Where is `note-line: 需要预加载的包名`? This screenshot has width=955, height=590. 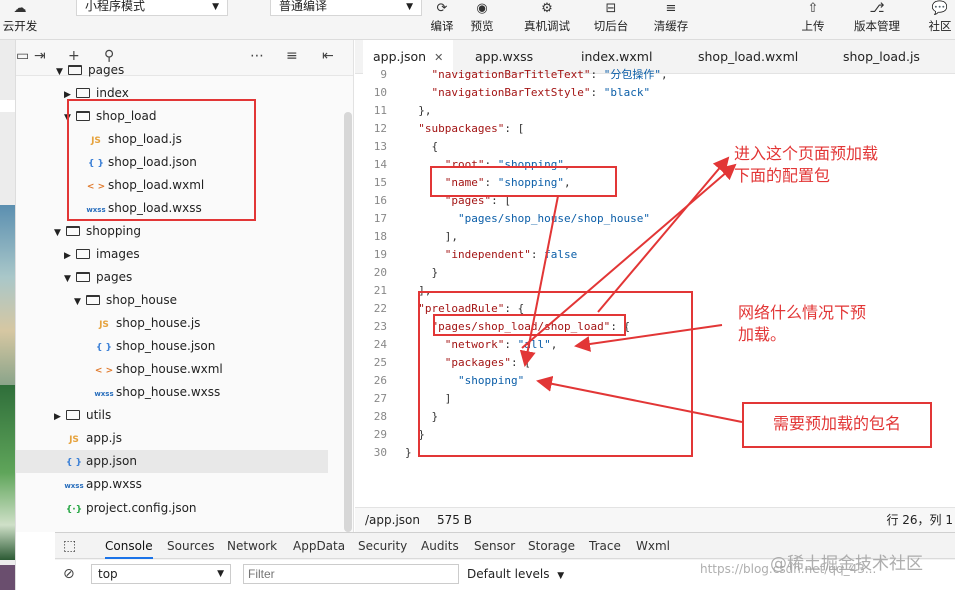
note-line: 需要预加载的包名 is located at coordinates (836, 423).